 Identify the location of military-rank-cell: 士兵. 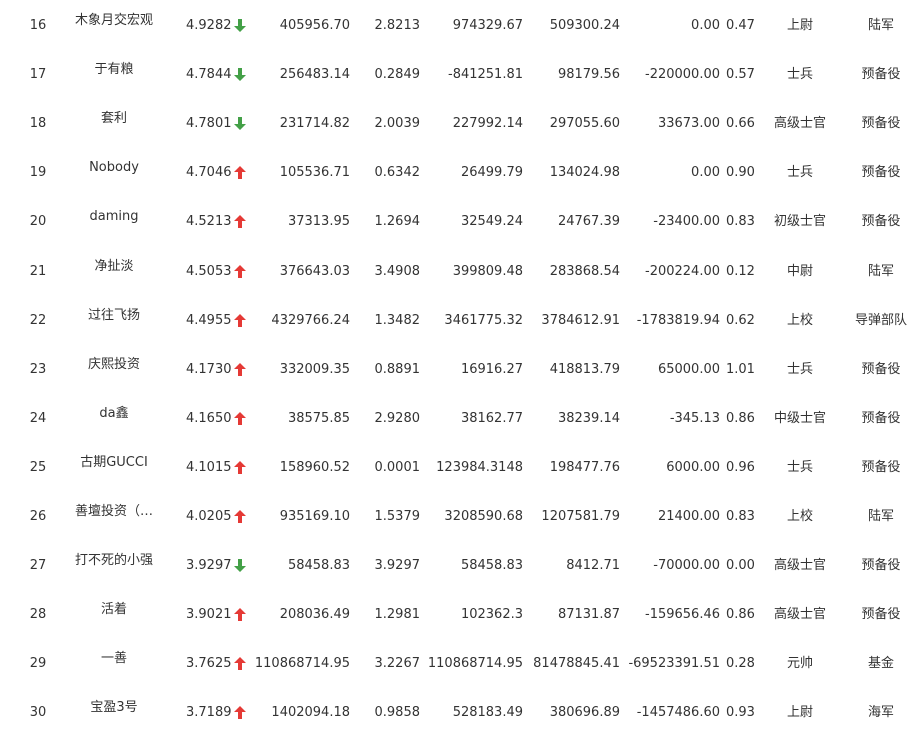
(799, 467).